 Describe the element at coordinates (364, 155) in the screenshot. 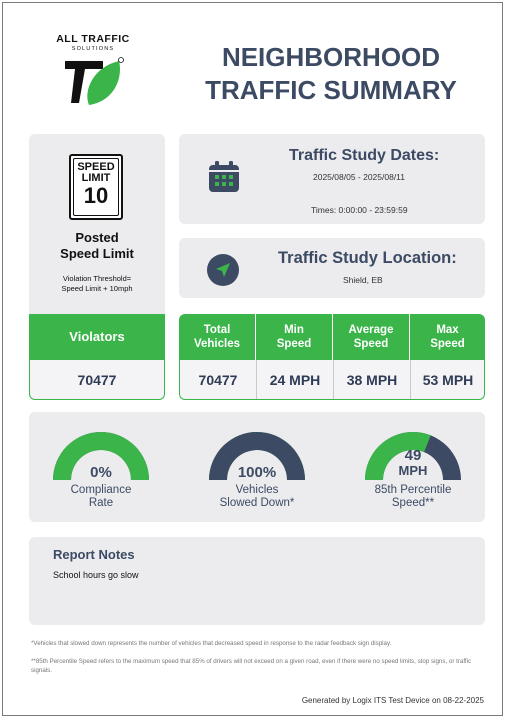

I see `study-dates-heading: Traffic Study Dates:` at that location.